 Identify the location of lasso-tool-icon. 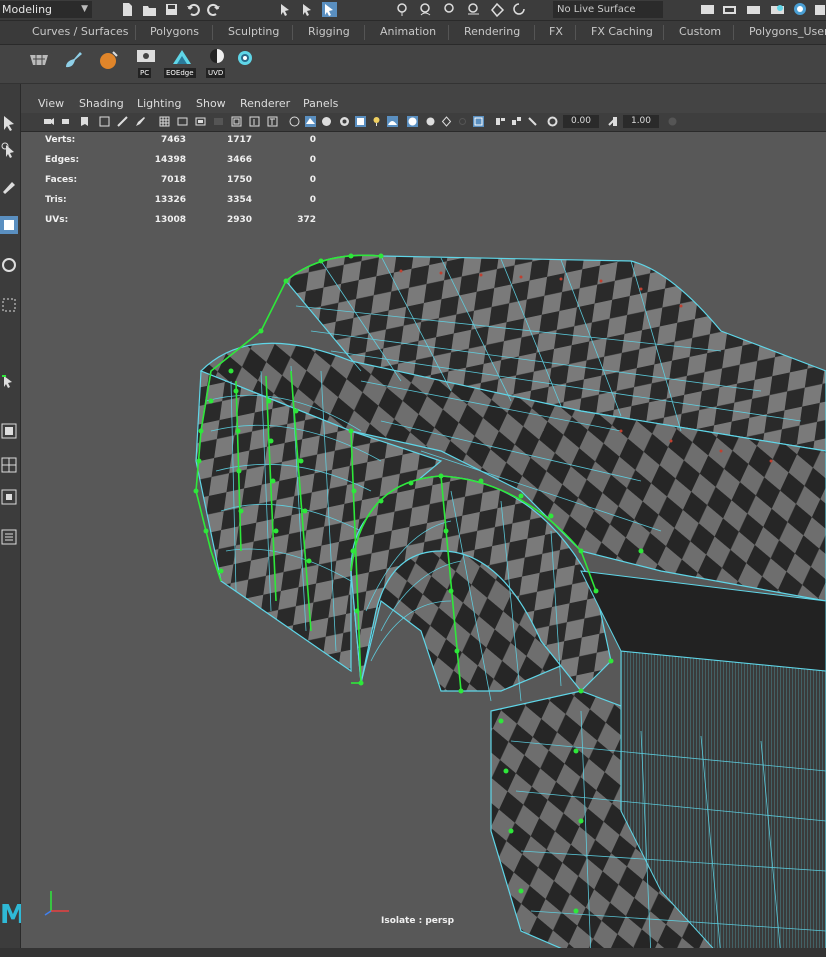
(9, 151).